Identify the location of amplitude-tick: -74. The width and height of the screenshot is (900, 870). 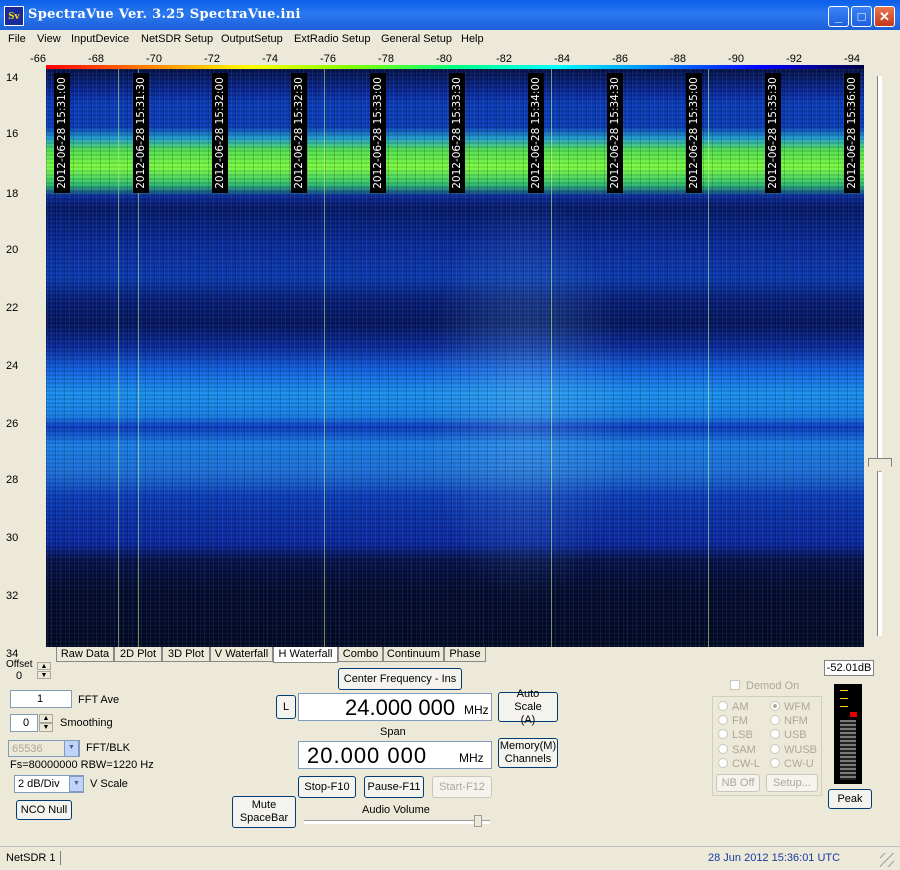
(270, 59).